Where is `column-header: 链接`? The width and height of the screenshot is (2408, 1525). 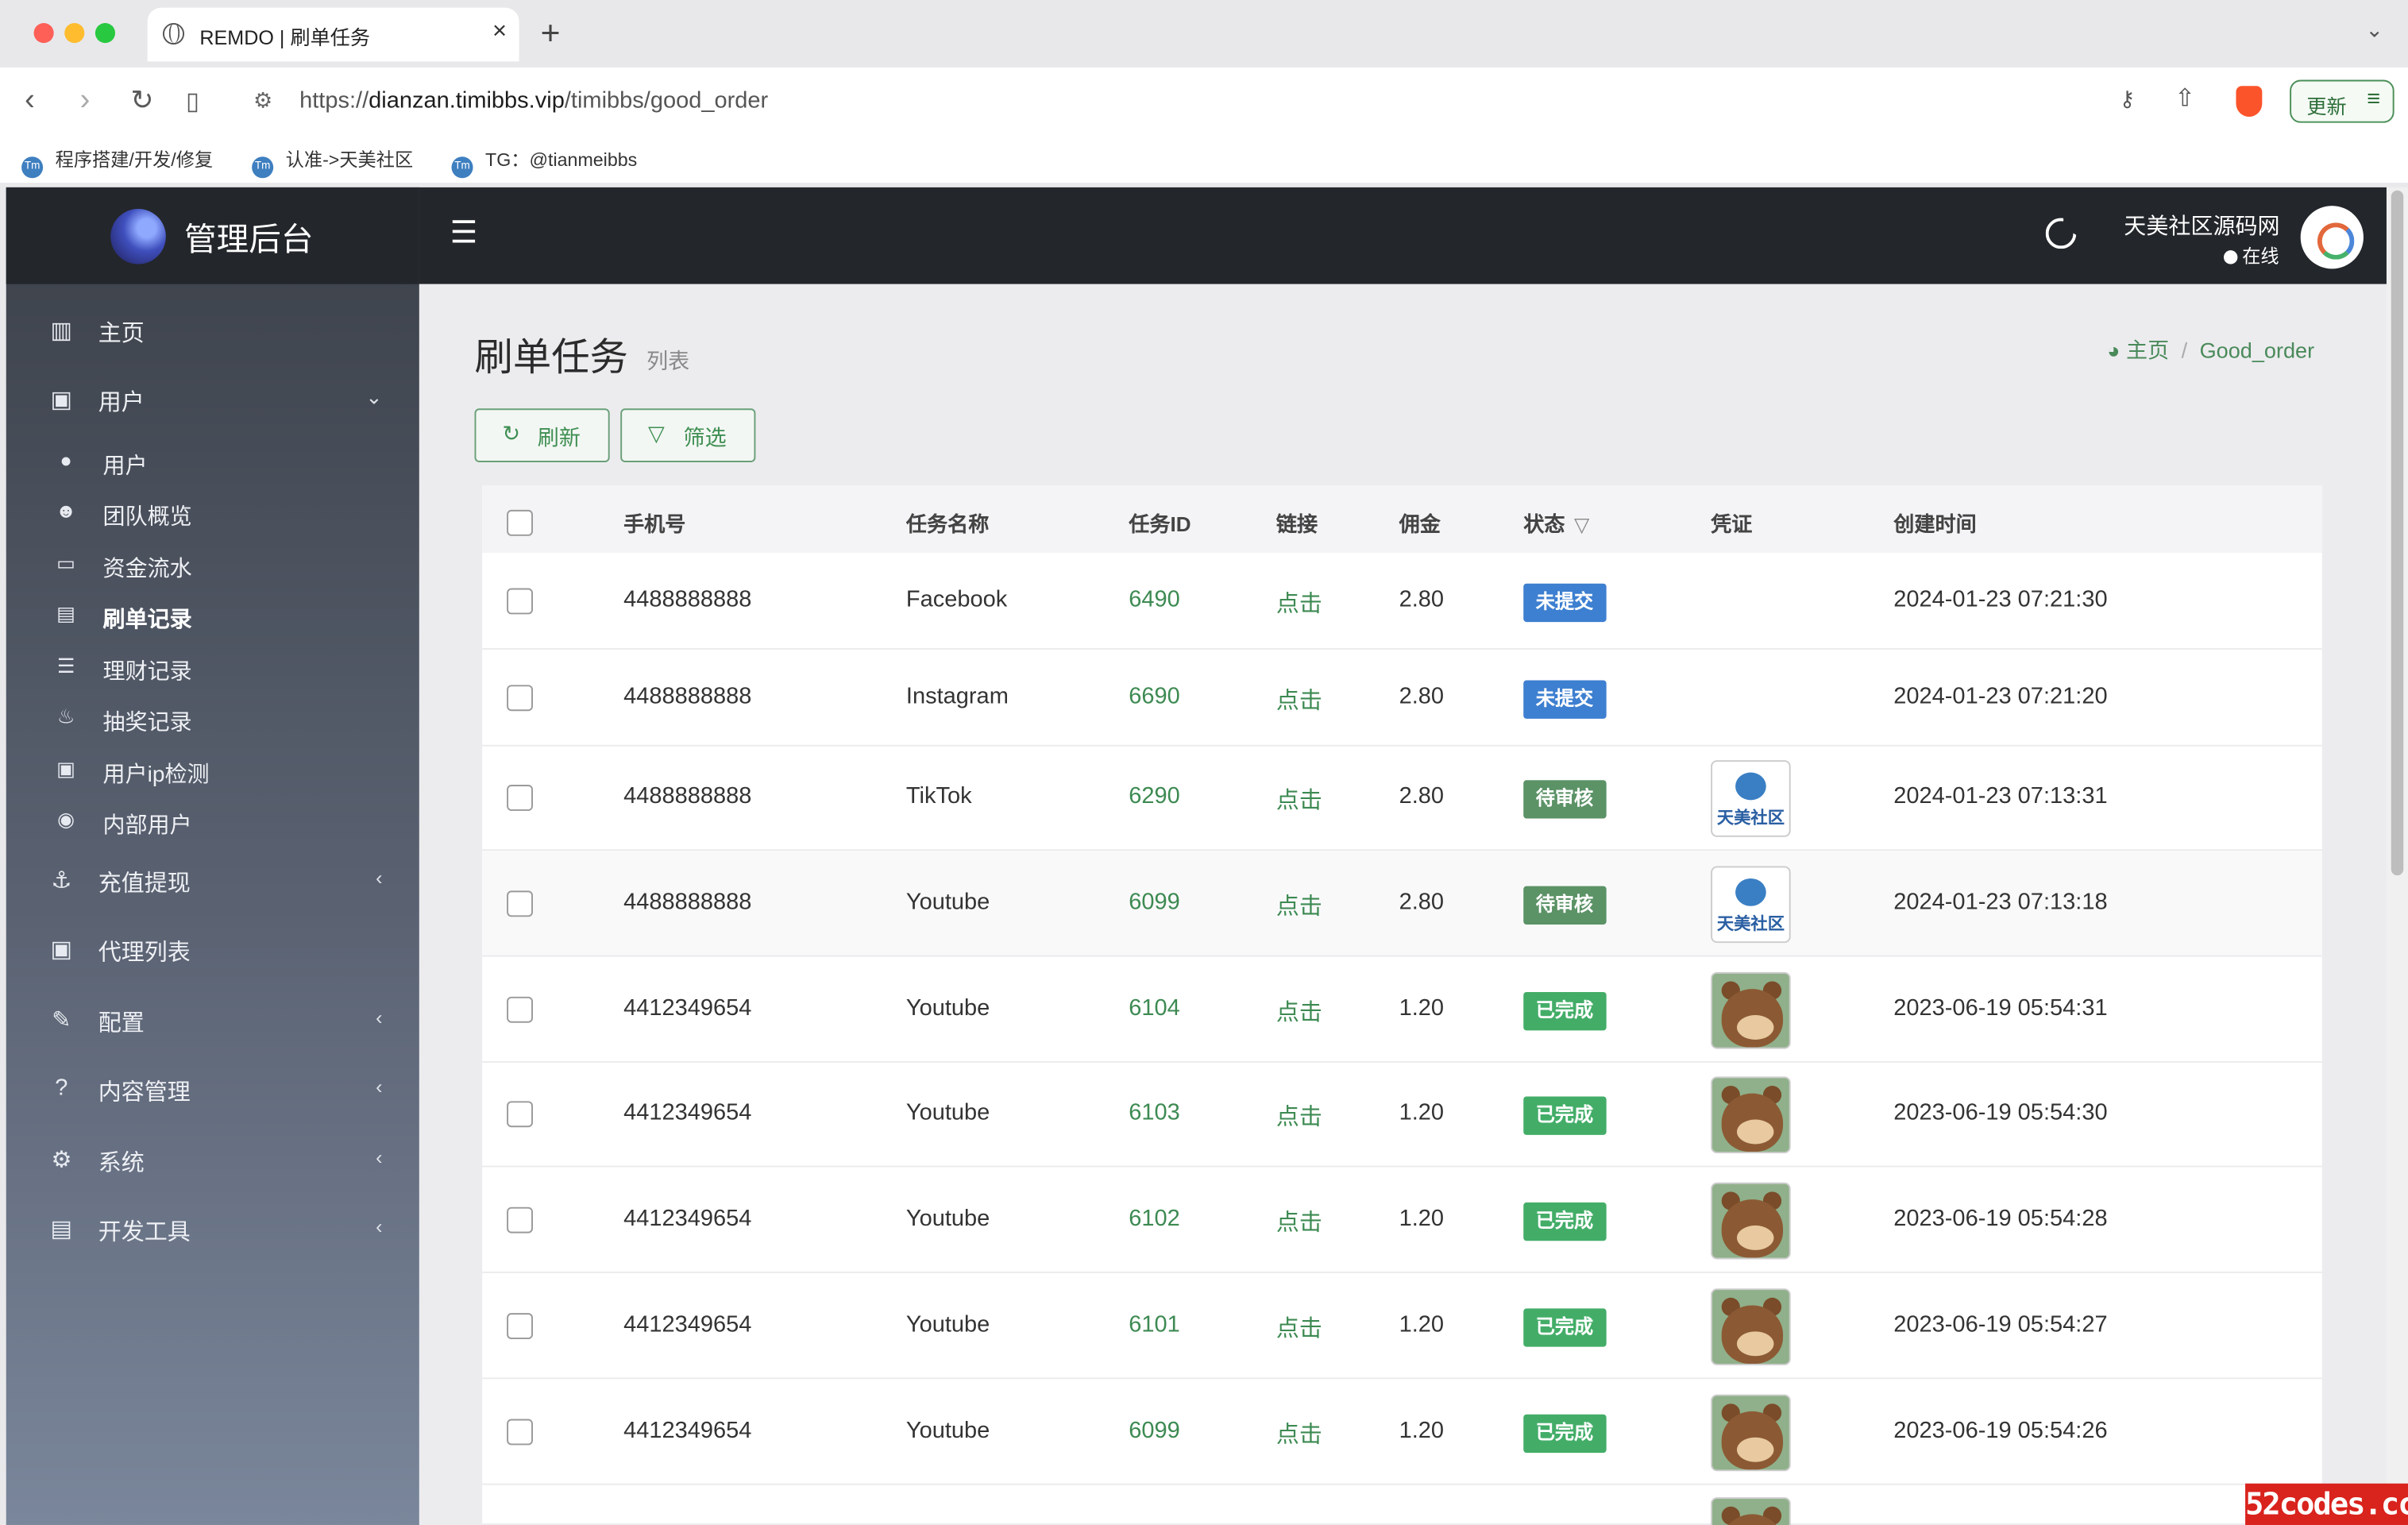 column-header: 链接 is located at coordinates (1297, 522).